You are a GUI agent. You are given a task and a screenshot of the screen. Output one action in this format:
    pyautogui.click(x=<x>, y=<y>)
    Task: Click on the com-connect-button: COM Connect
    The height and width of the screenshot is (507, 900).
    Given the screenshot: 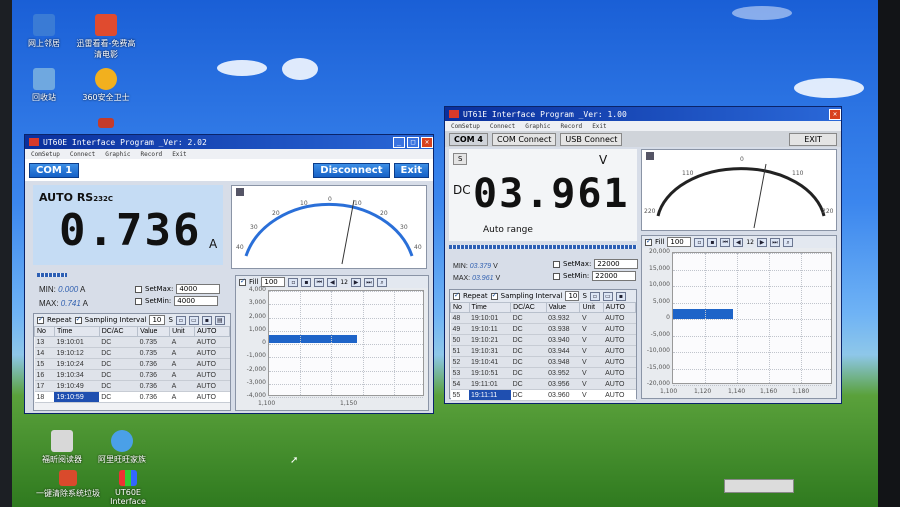 What is the action you would take?
    pyautogui.click(x=524, y=139)
    